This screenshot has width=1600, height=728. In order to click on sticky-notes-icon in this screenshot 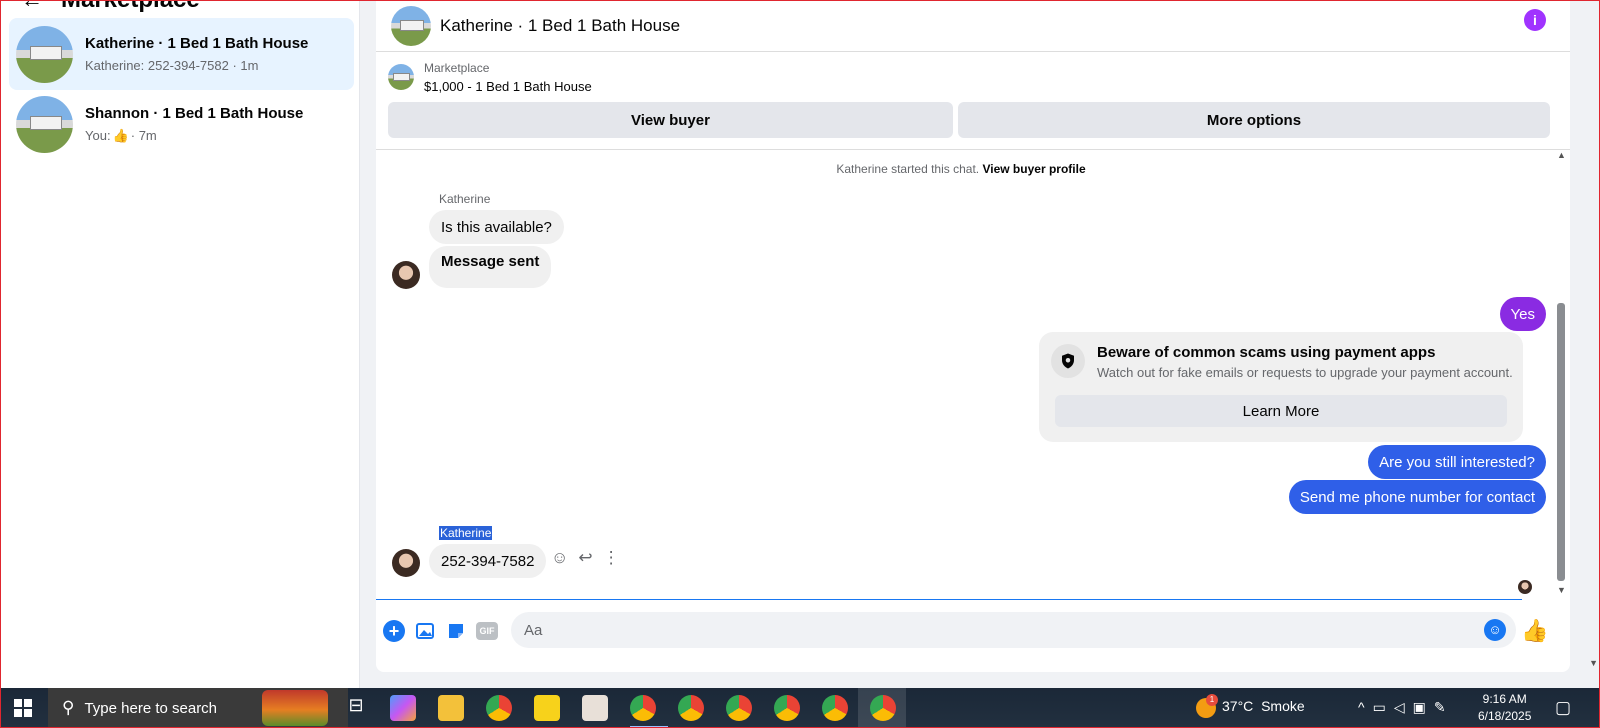, I will do `click(547, 708)`.